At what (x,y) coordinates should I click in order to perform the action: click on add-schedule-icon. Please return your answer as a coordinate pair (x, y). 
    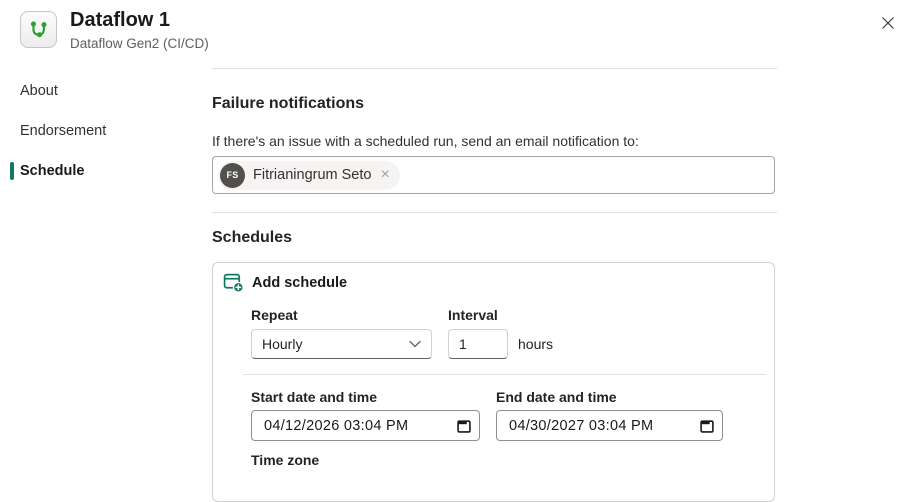
    Looking at the image, I should click on (233, 283).